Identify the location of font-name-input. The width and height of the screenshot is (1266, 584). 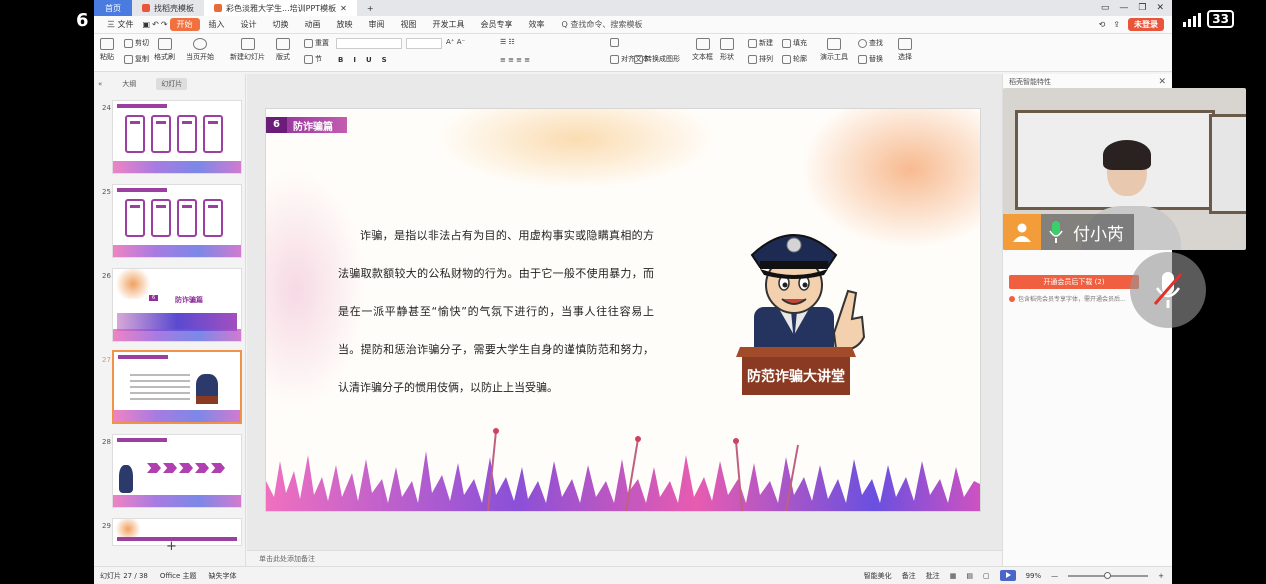
(369, 43).